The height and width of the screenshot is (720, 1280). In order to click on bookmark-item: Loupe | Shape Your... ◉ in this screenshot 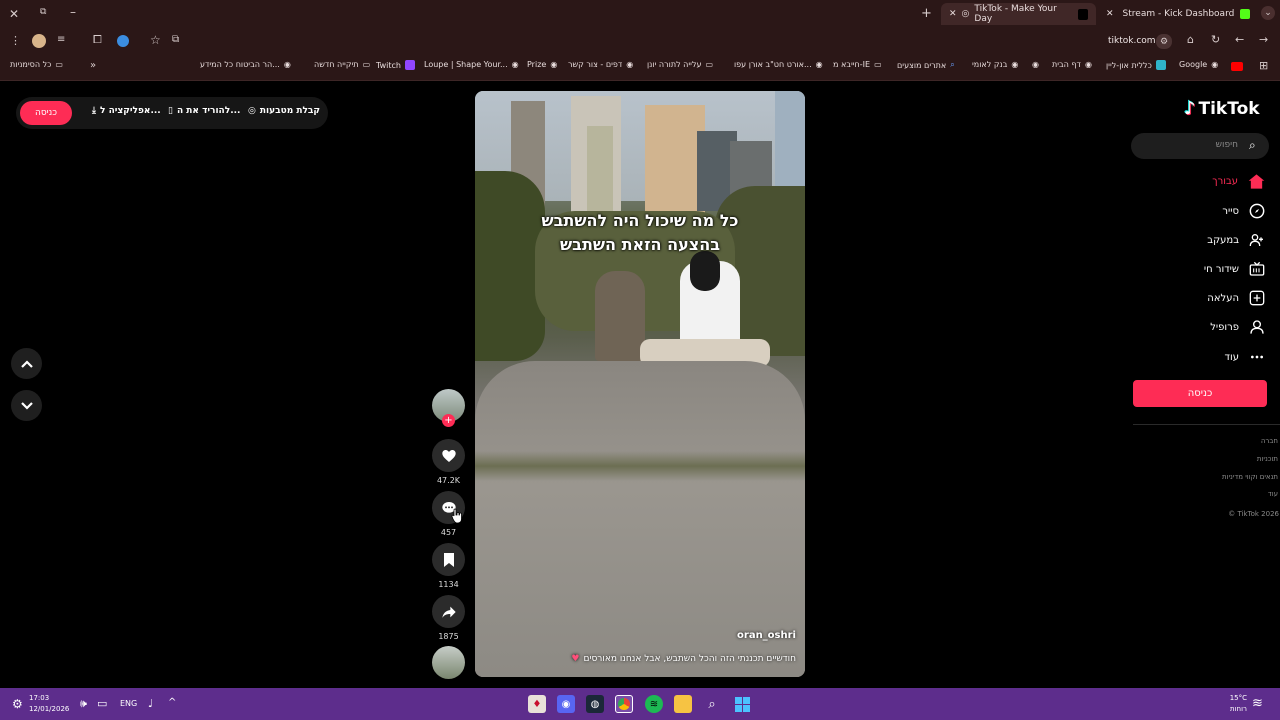, I will do `click(471, 64)`.